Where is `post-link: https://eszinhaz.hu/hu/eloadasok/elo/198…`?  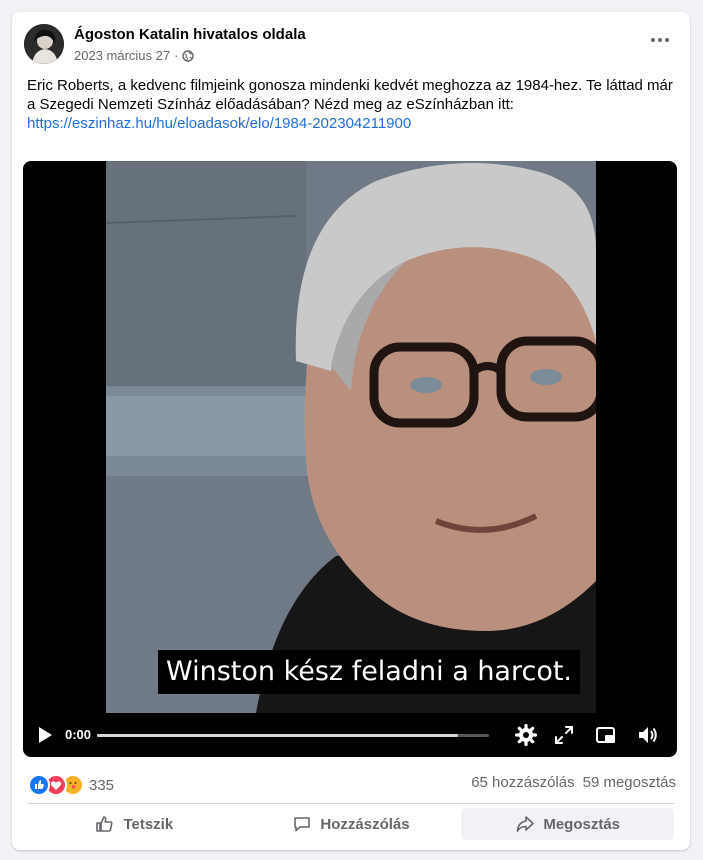 post-link: https://eszinhaz.hu/hu/eloadasok/elo/198… is located at coordinates (219, 123).